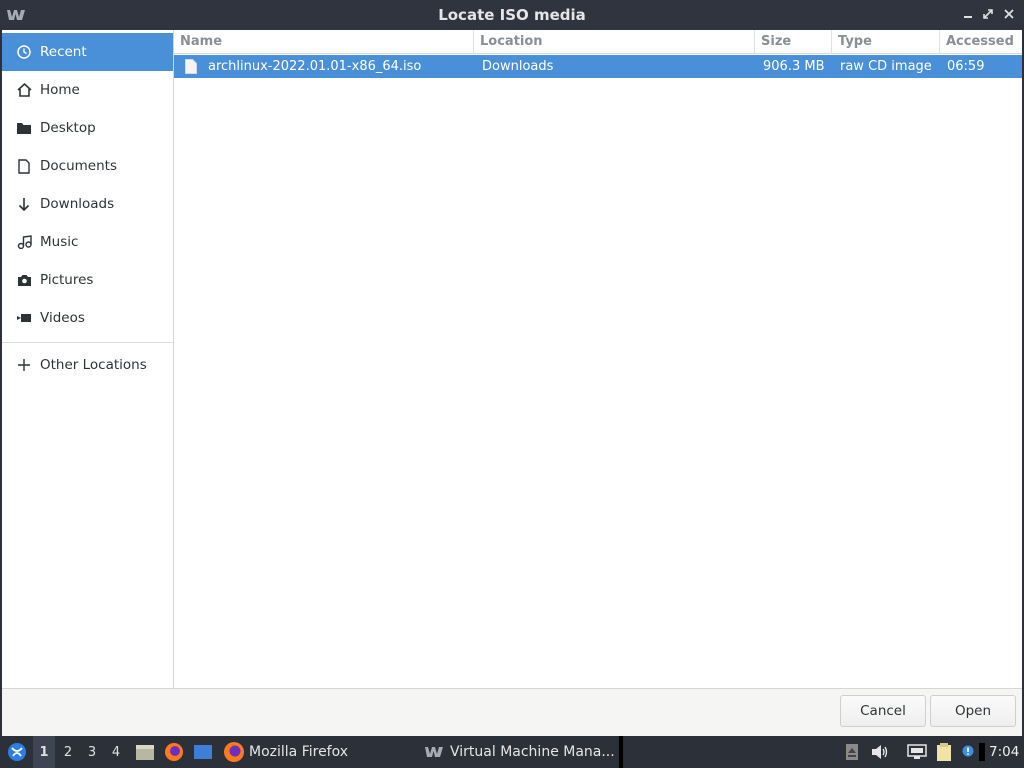  Describe the element at coordinates (60, 90) in the screenshot. I see `sidebar-item-label: Home` at that location.